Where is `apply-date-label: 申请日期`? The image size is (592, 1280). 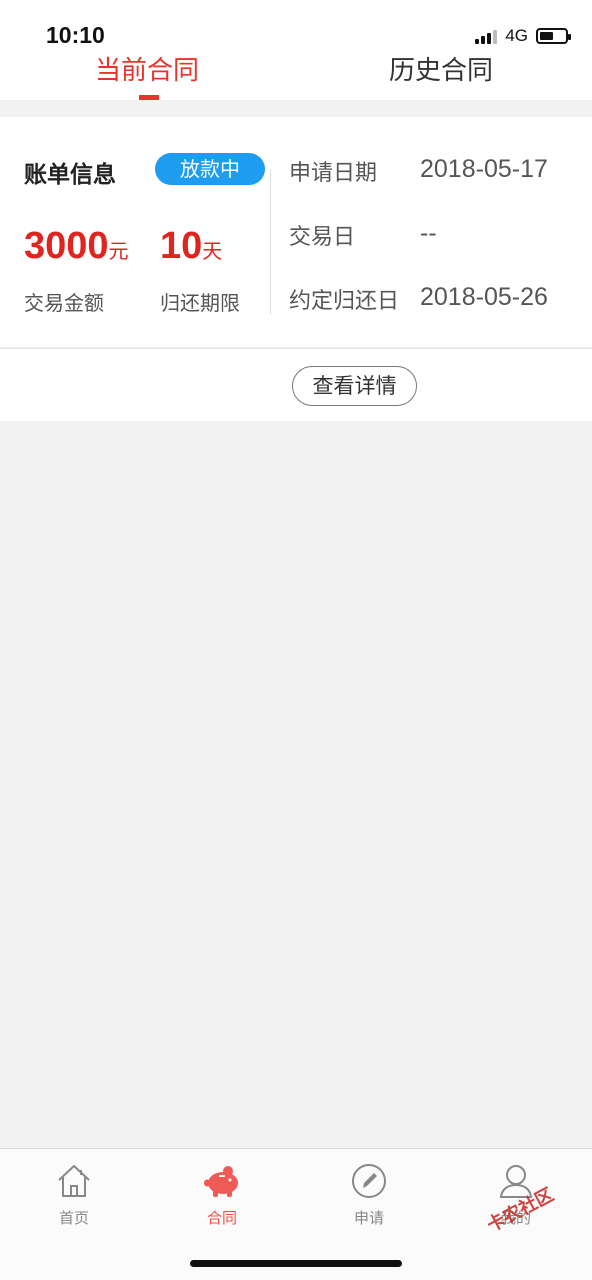
apply-date-label: 申请日期 is located at coordinates (333, 173).